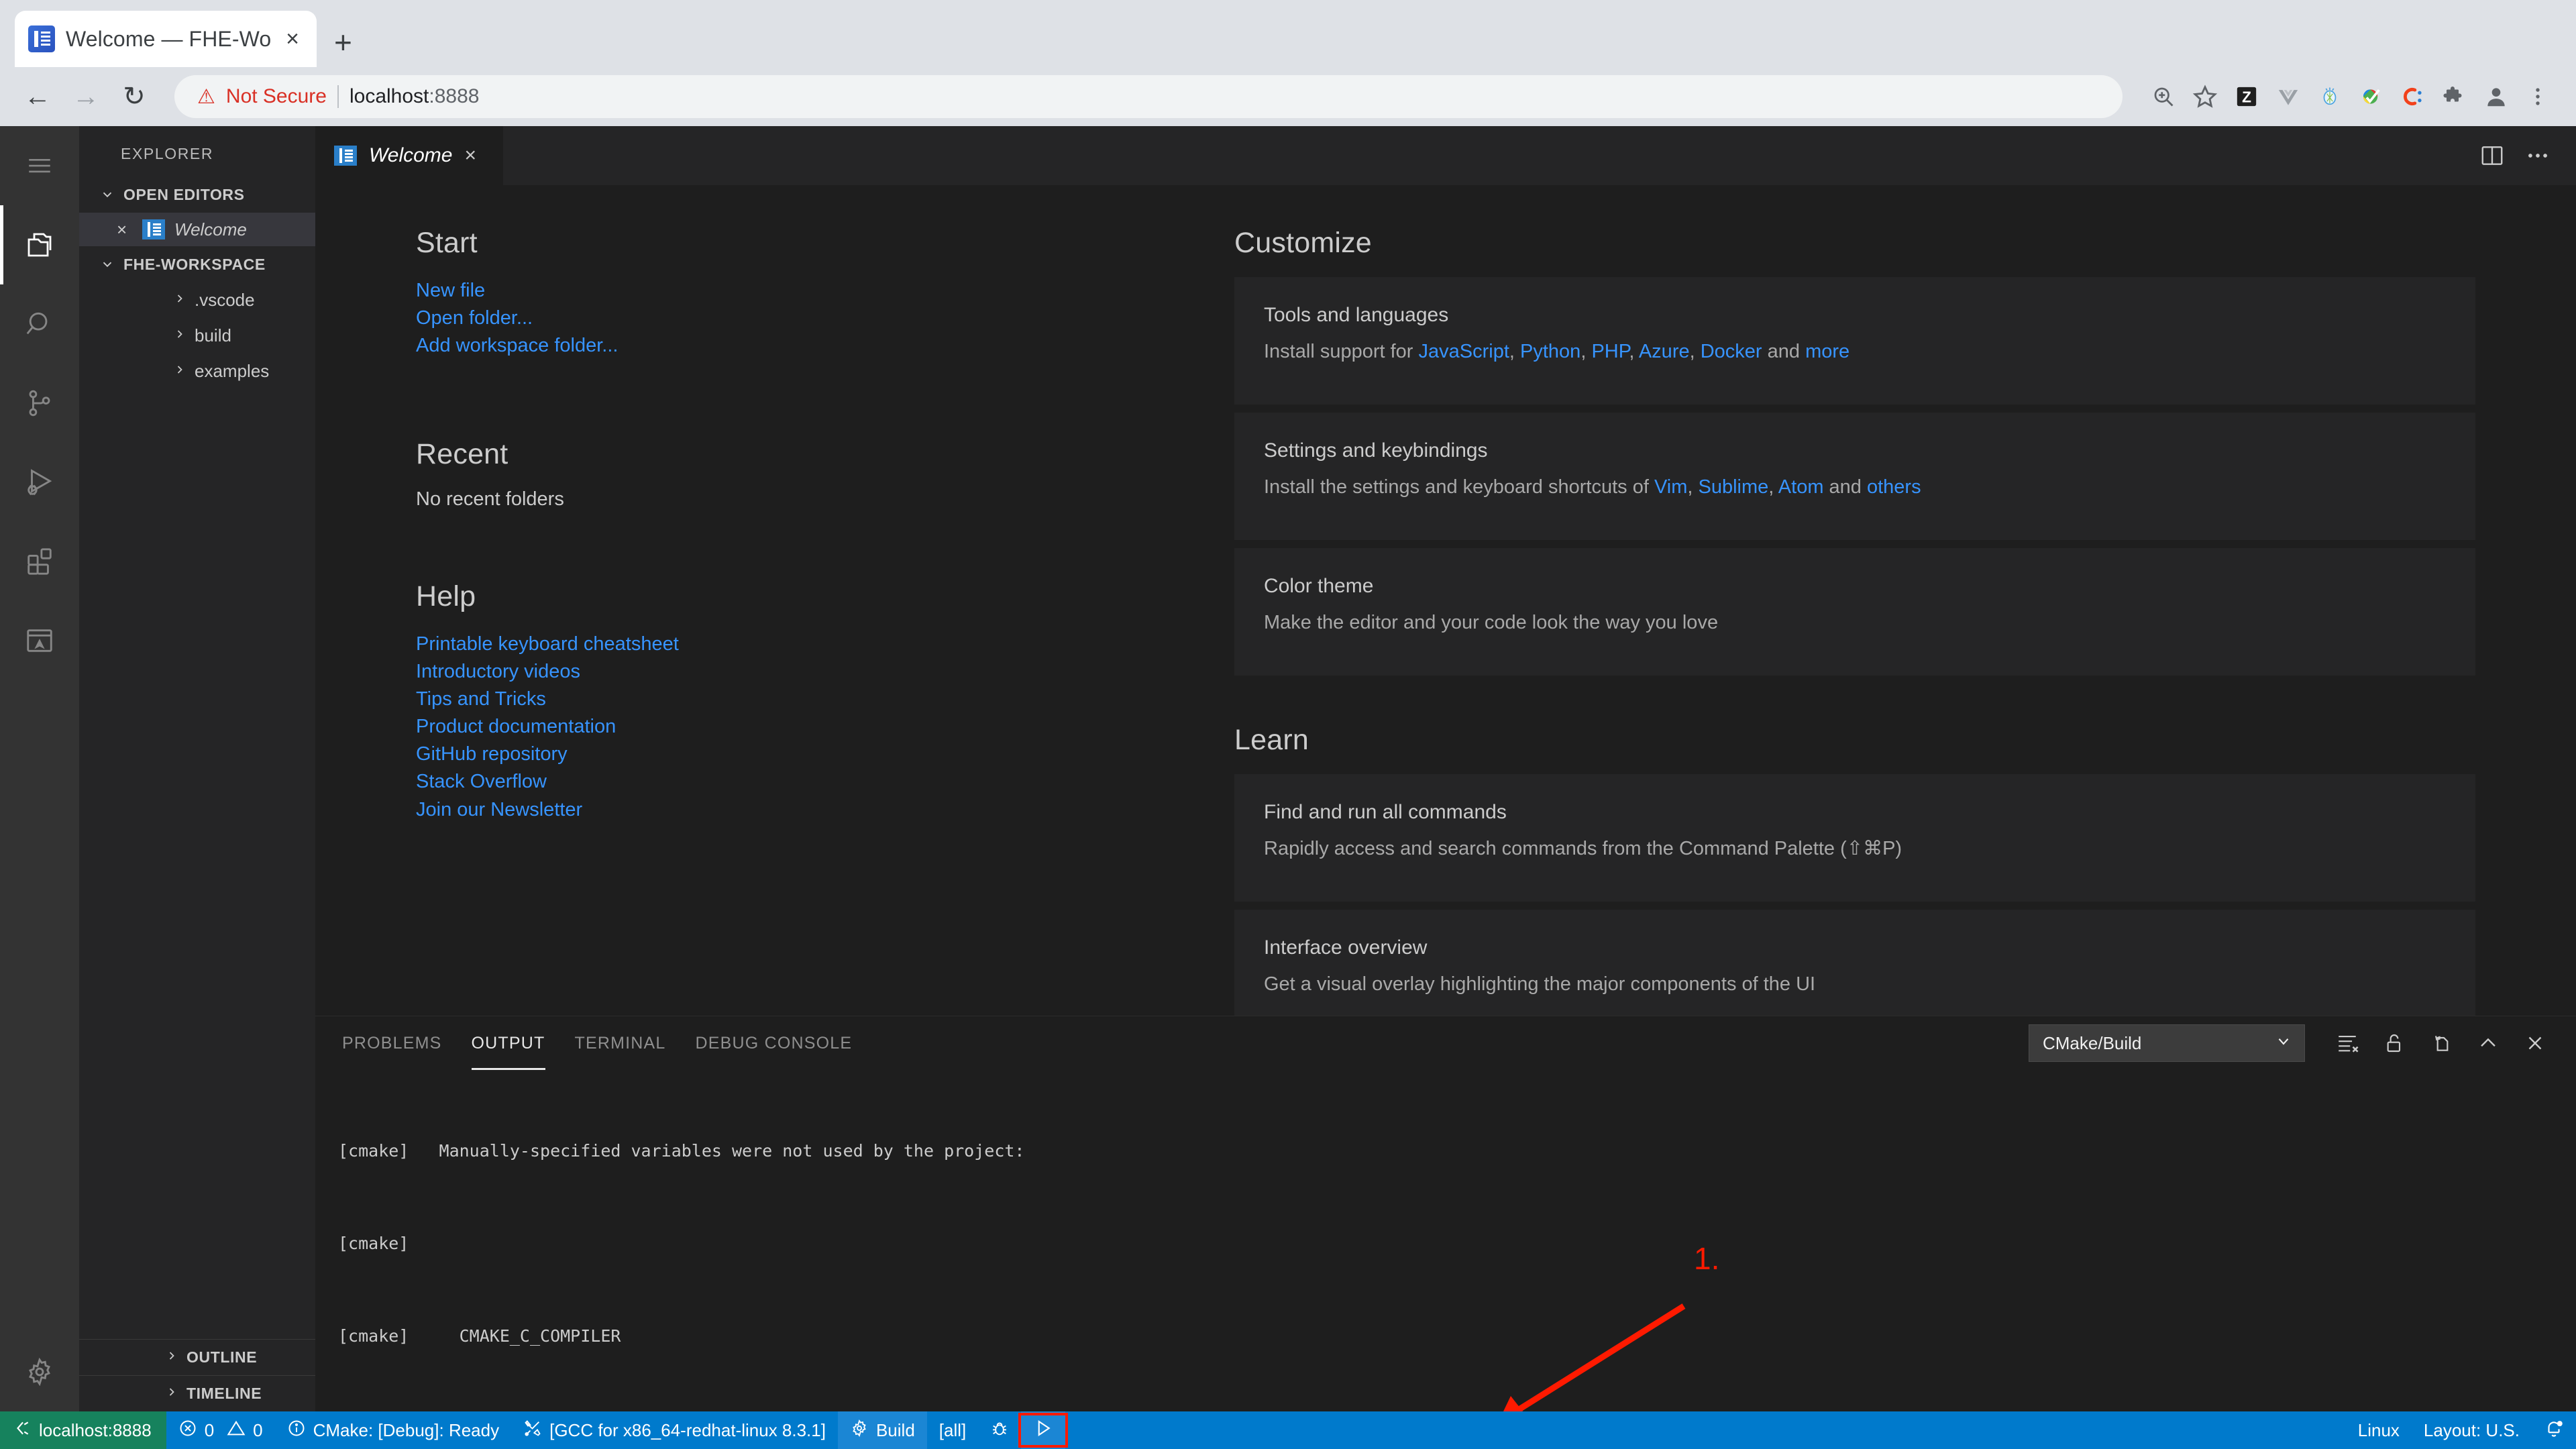 The height and width of the screenshot is (1449, 2576). What do you see at coordinates (1734, 487) in the screenshot?
I see `link-sublime: Sublime` at bounding box center [1734, 487].